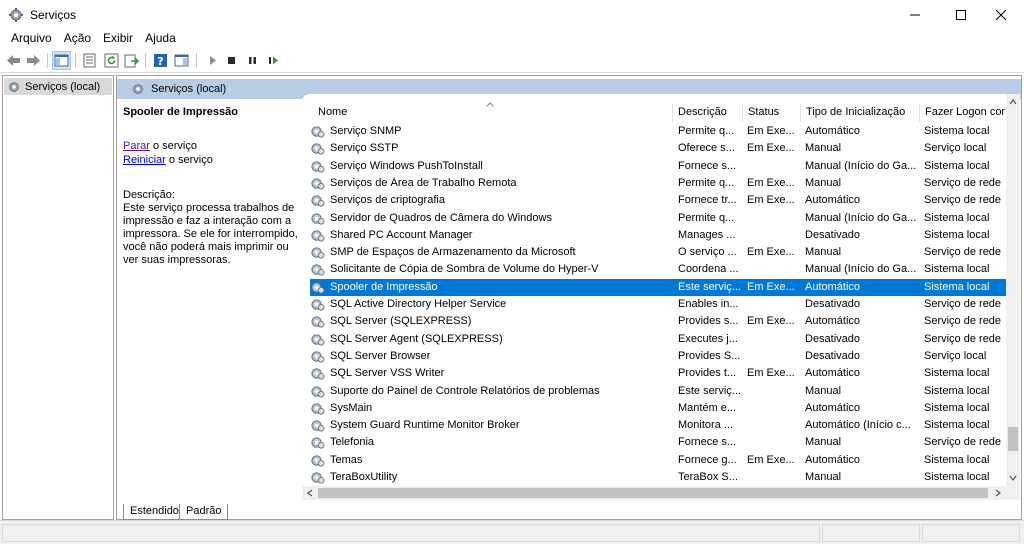 The height and width of the screenshot is (544, 1024). Describe the element at coordinates (196, 60) in the screenshot. I see `toolbar-separator` at that location.